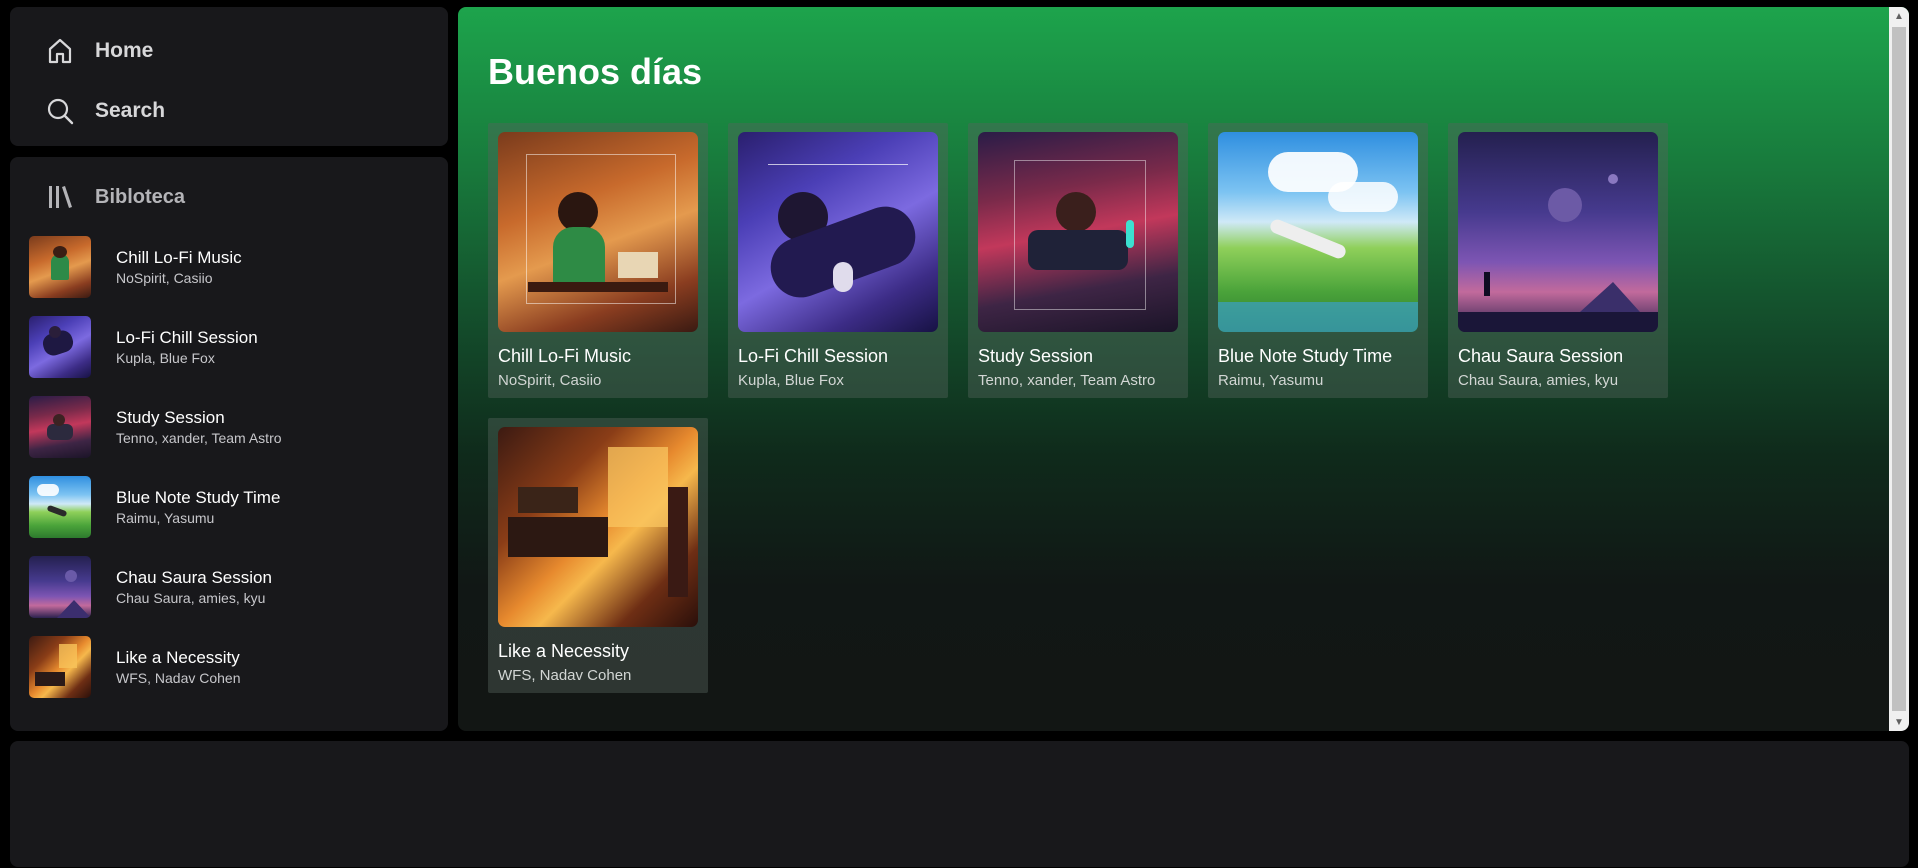  I want to click on library-item: Like a Necessity WFS, Nadav Cohen, so click(229, 667).